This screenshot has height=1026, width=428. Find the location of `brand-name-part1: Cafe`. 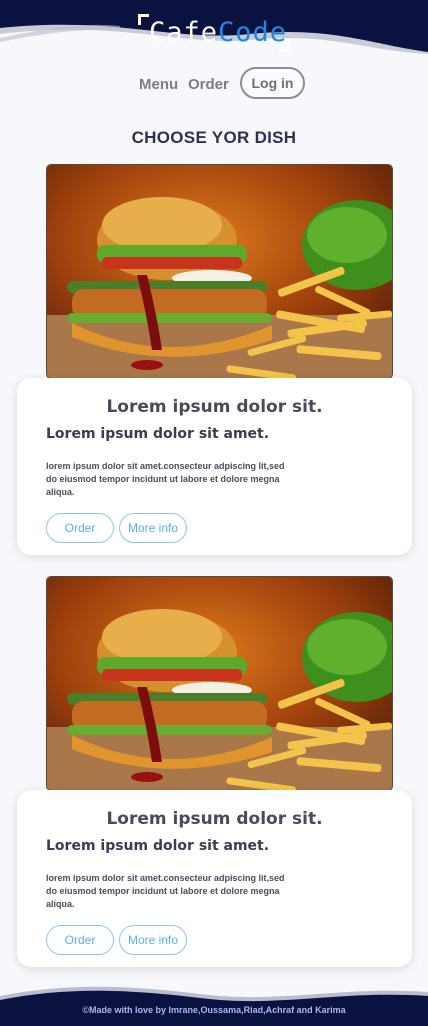

brand-name-part1: Cafe is located at coordinates (184, 32).